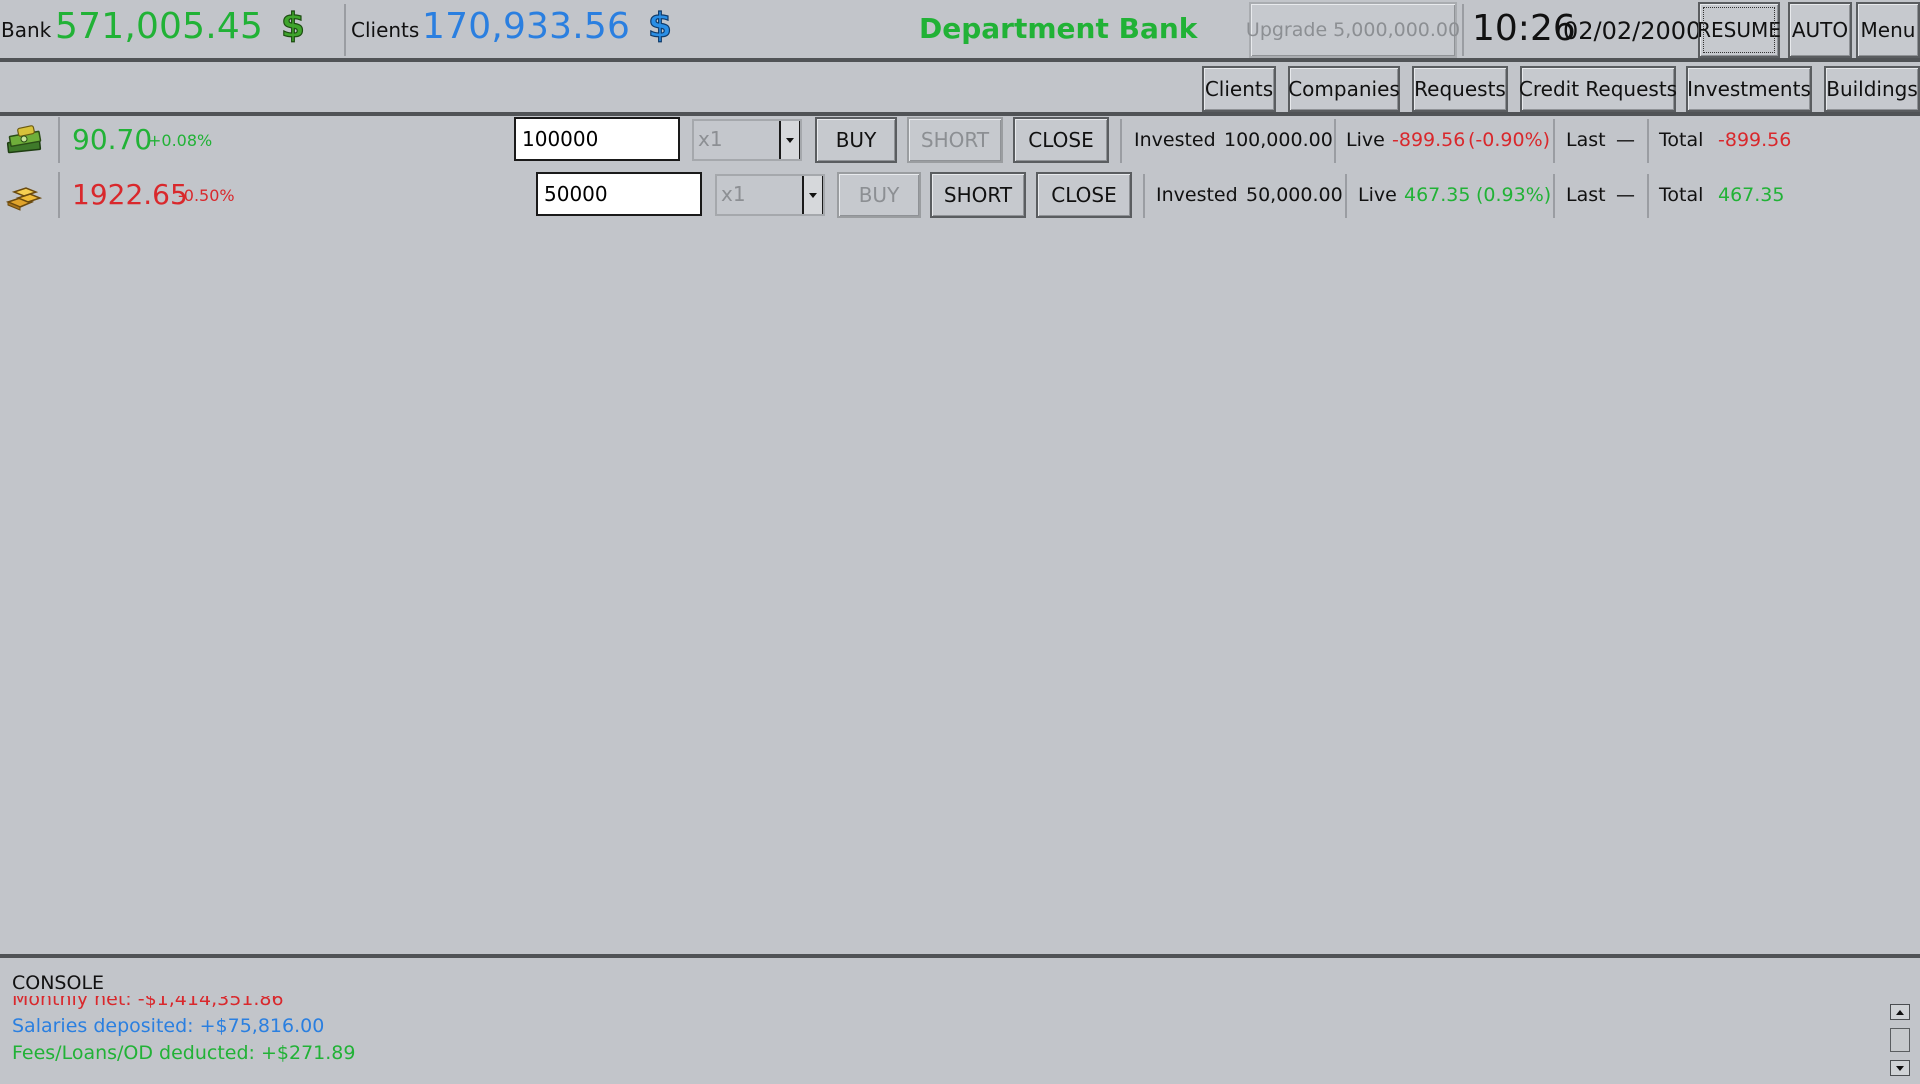 Image resolution: width=1920 pixels, height=1084 pixels. What do you see at coordinates (1632, 31) in the screenshot?
I see `clock-date: 02/02/2000` at bounding box center [1632, 31].